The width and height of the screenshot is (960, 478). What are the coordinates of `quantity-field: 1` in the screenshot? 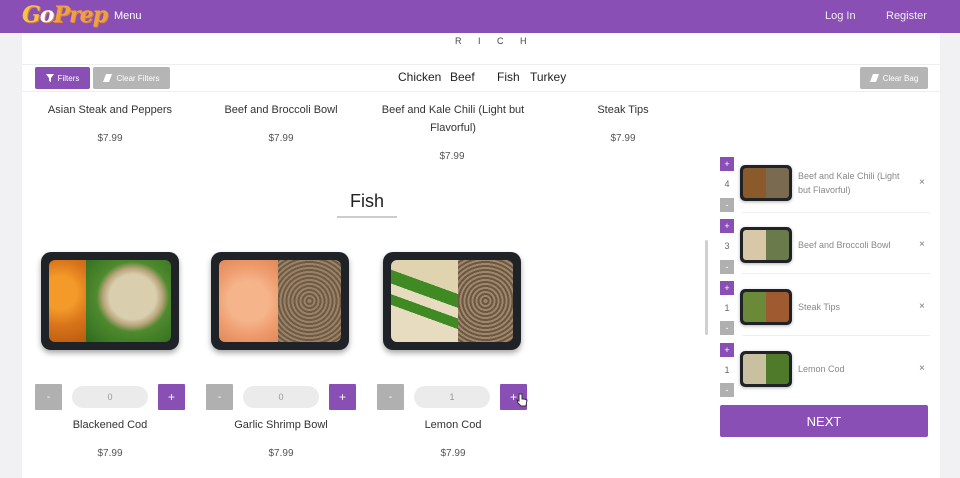 It's located at (452, 397).